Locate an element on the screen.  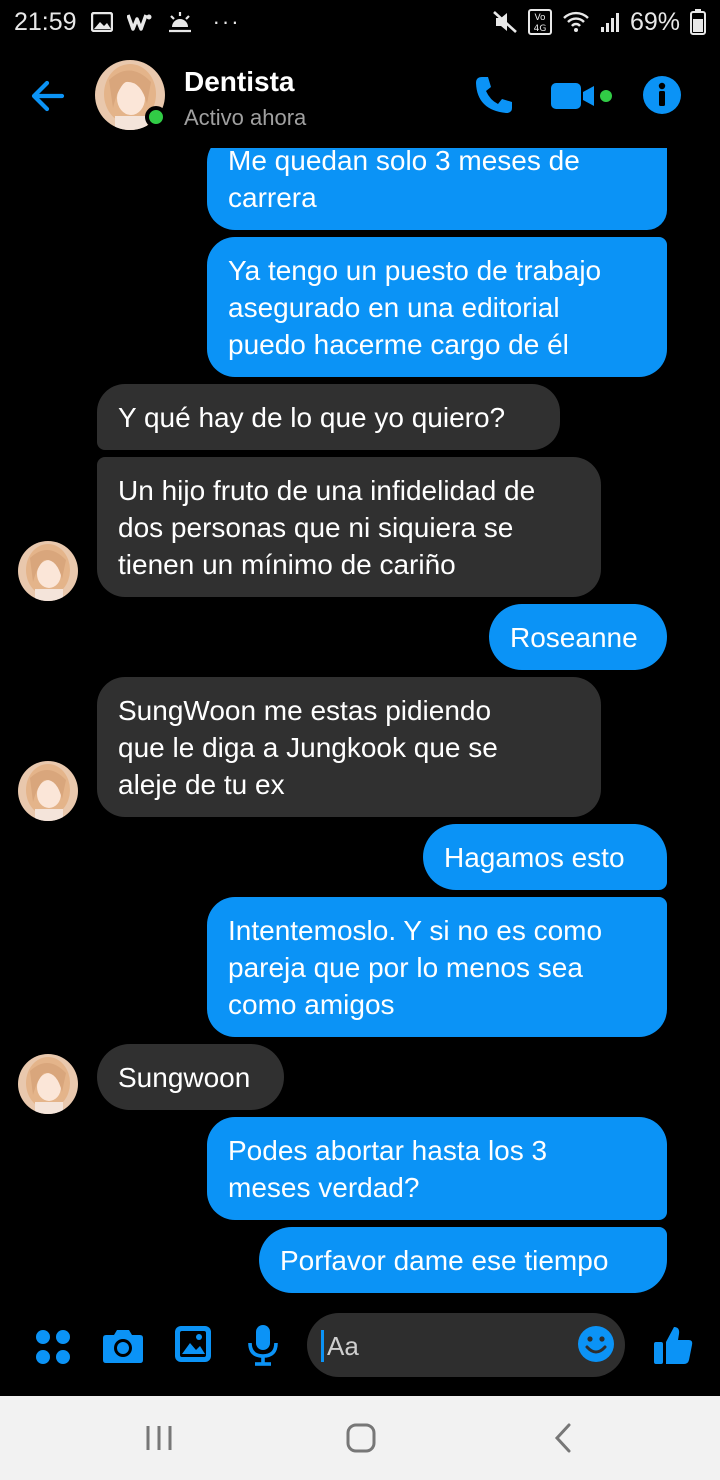
message-line: Ya tengo un puesto de trabajo is located at coordinates (415, 270).